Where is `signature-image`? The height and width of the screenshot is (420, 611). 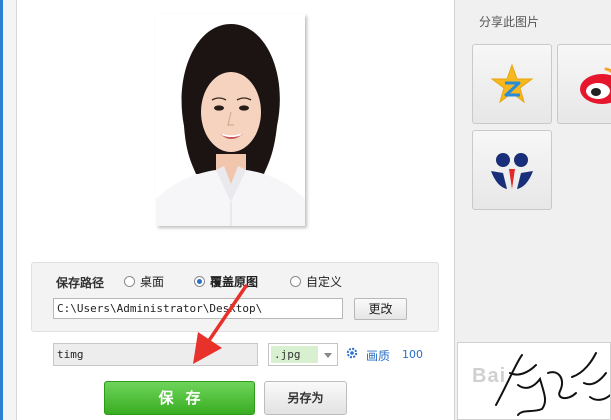
signature-image is located at coordinates (552, 384).